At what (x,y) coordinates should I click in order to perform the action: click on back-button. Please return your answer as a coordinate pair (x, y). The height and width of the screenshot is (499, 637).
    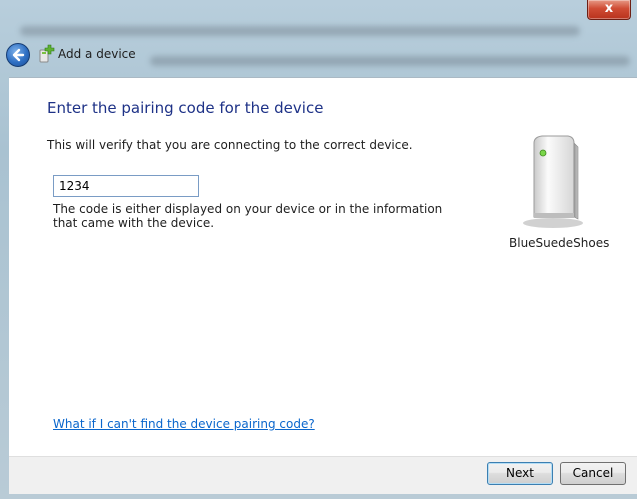
    Looking at the image, I should click on (18, 55).